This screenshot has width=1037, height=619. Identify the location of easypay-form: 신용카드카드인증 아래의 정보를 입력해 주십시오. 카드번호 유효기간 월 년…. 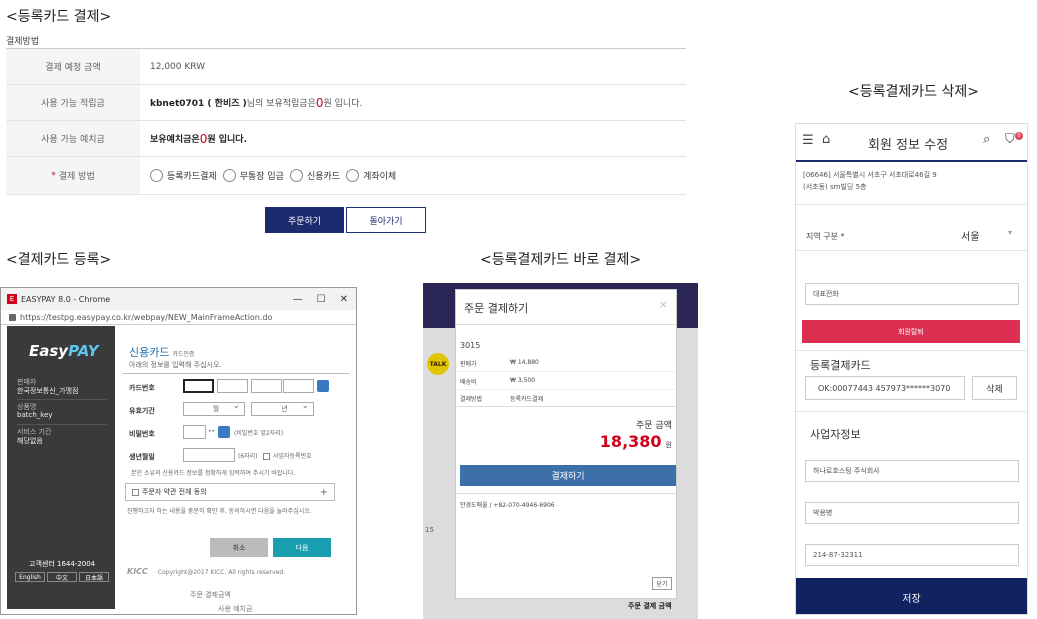
(236, 467).